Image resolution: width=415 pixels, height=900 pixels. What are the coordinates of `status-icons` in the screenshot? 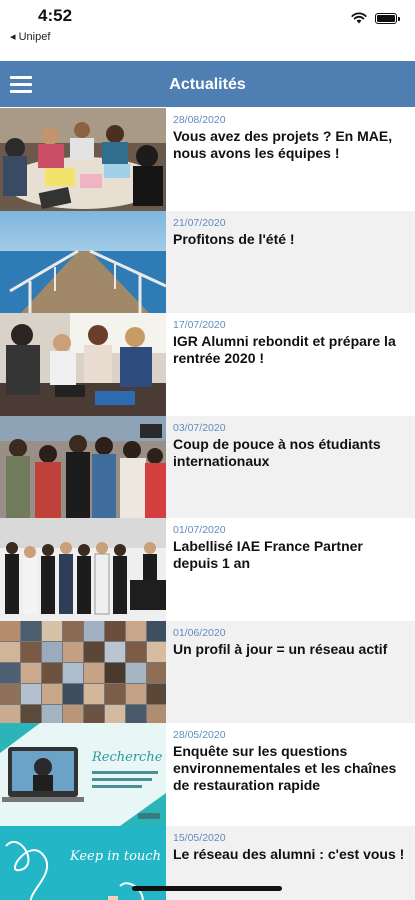 It's located at (375, 18).